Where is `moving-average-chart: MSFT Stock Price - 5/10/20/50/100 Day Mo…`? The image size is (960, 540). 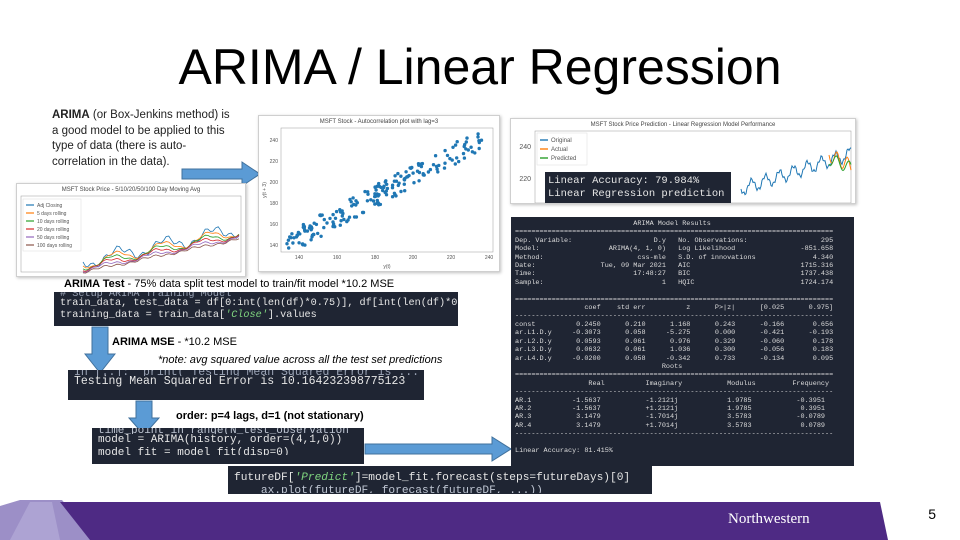
moving-average-chart: MSFT Stock Price - 5/10/20/50/100 Day Mo… is located at coordinates (131, 230).